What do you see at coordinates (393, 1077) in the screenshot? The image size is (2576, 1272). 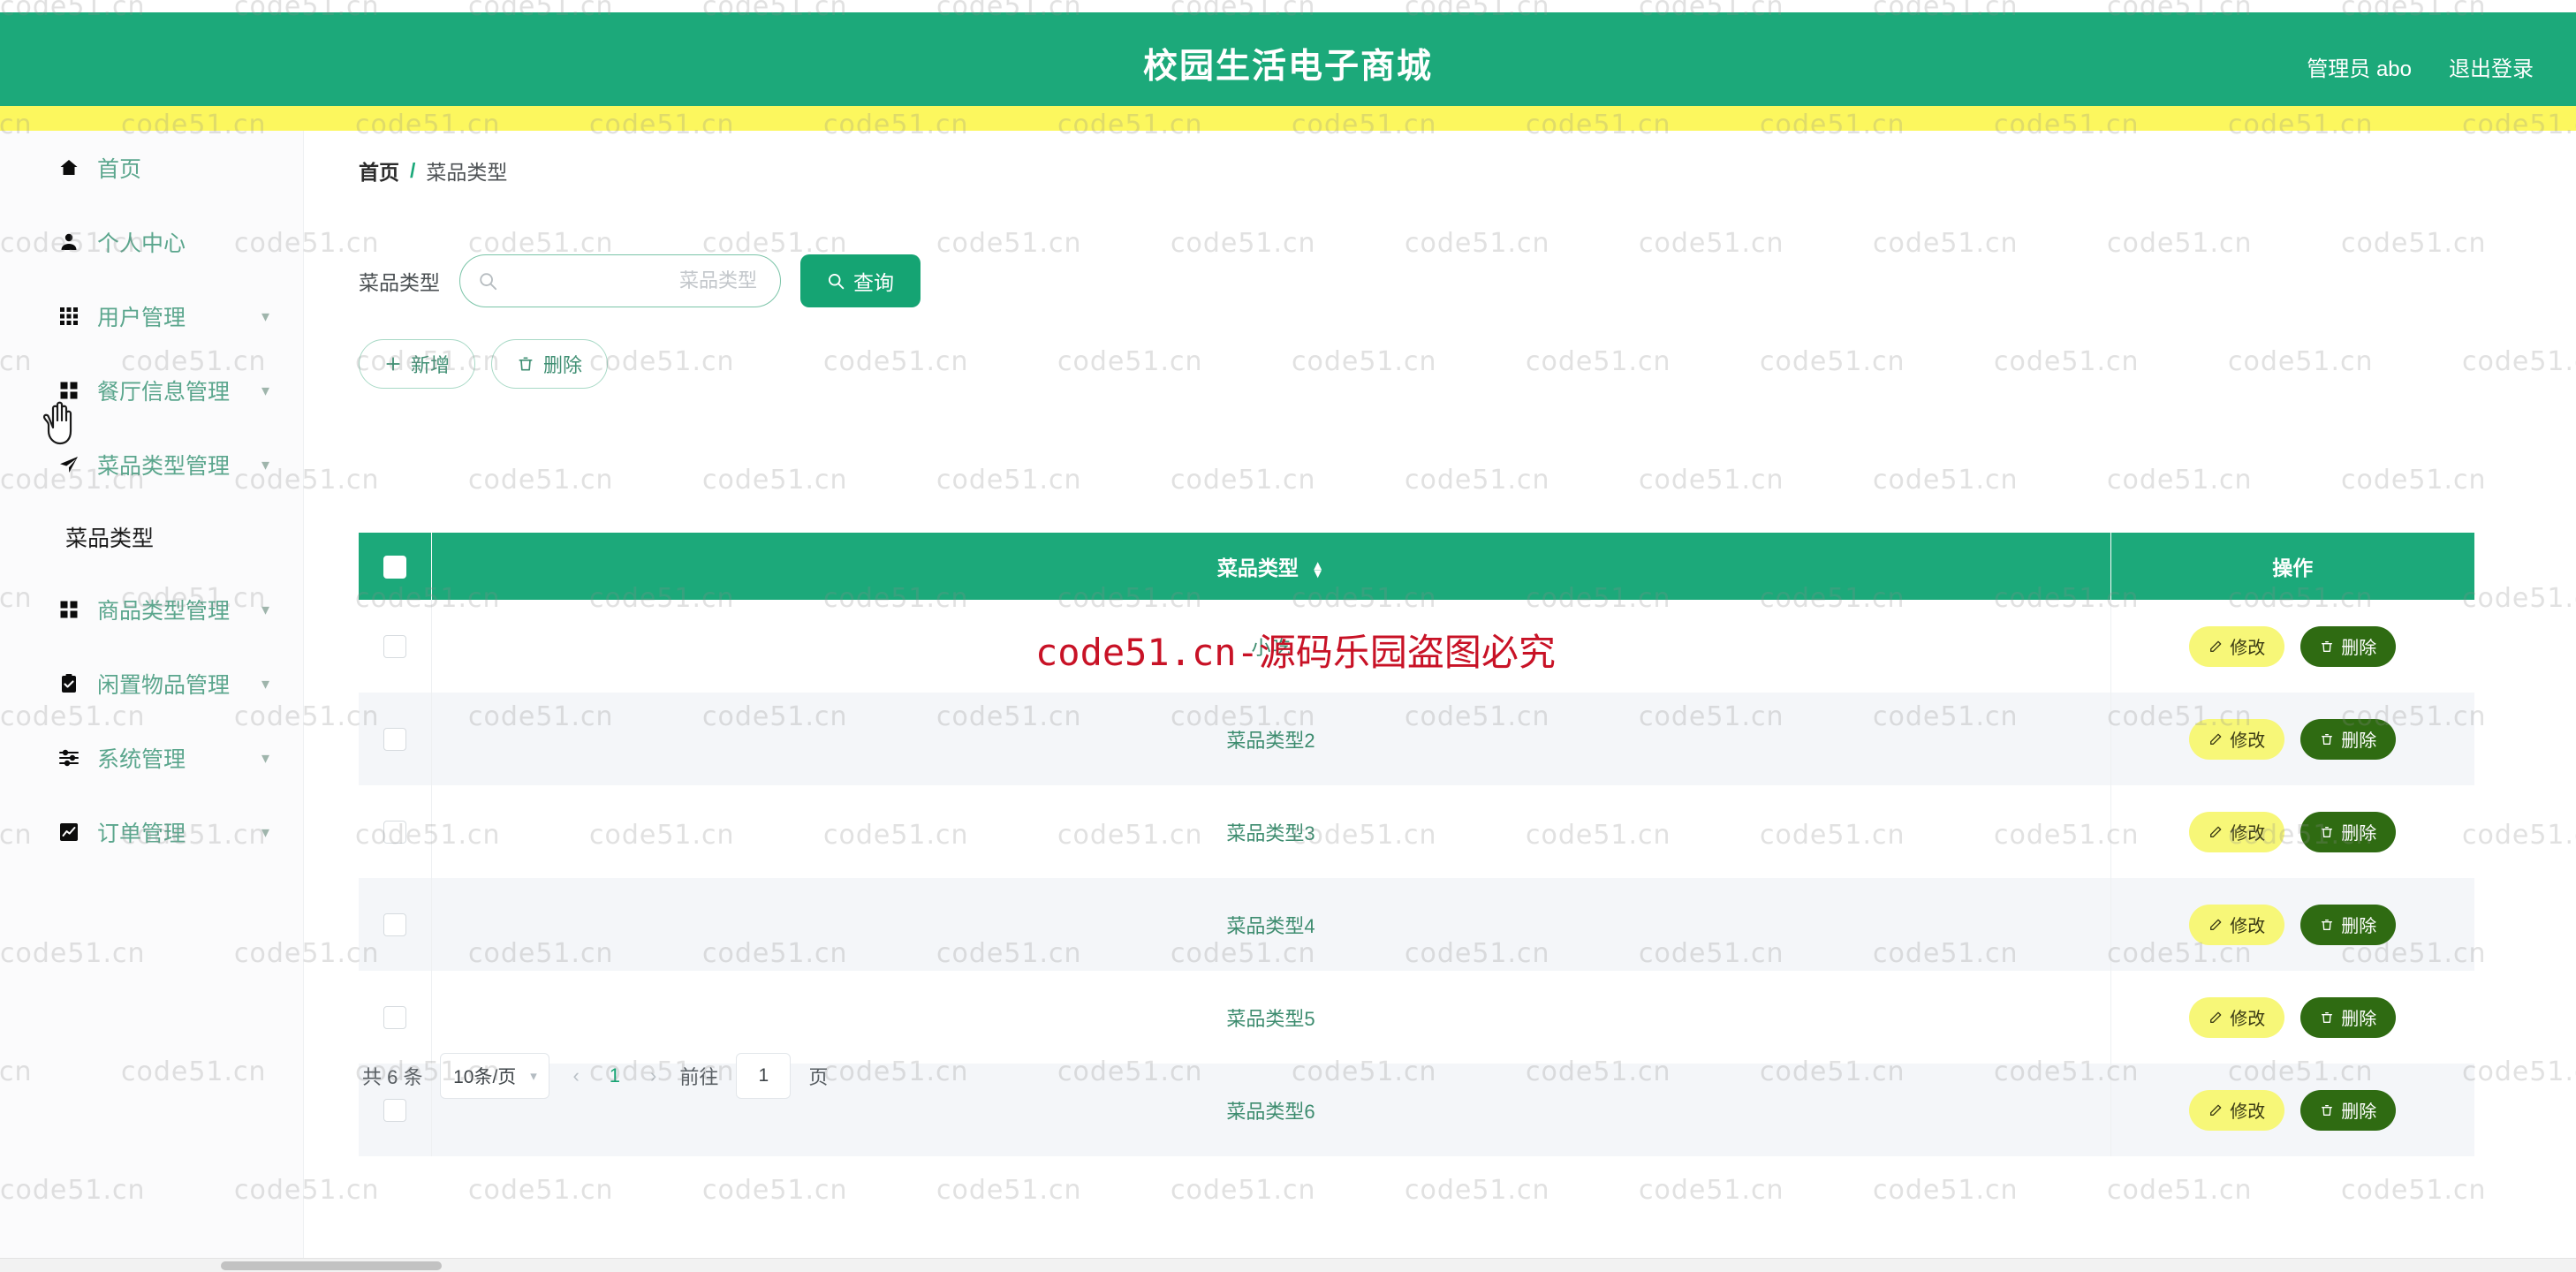 I see `pagination-total: 共 6 条` at bounding box center [393, 1077].